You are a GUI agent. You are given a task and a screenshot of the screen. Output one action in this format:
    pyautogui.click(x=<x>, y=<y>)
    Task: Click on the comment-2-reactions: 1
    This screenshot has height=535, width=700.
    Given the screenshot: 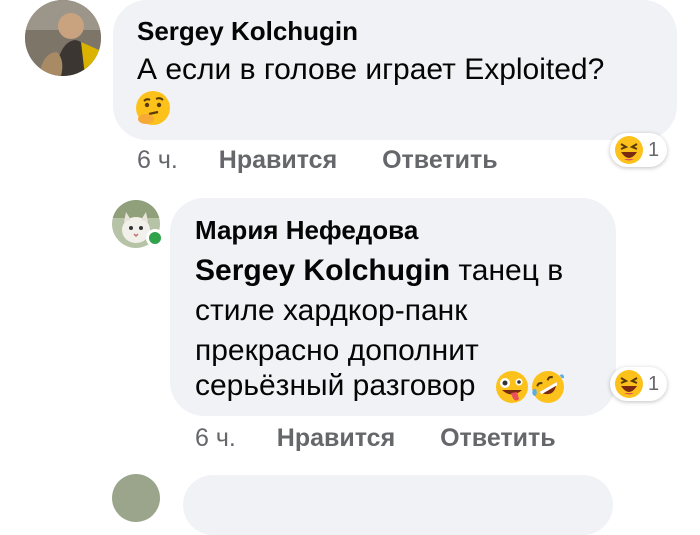 What is the action you would take?
    pyautogui.click(x=639, y=384)
    